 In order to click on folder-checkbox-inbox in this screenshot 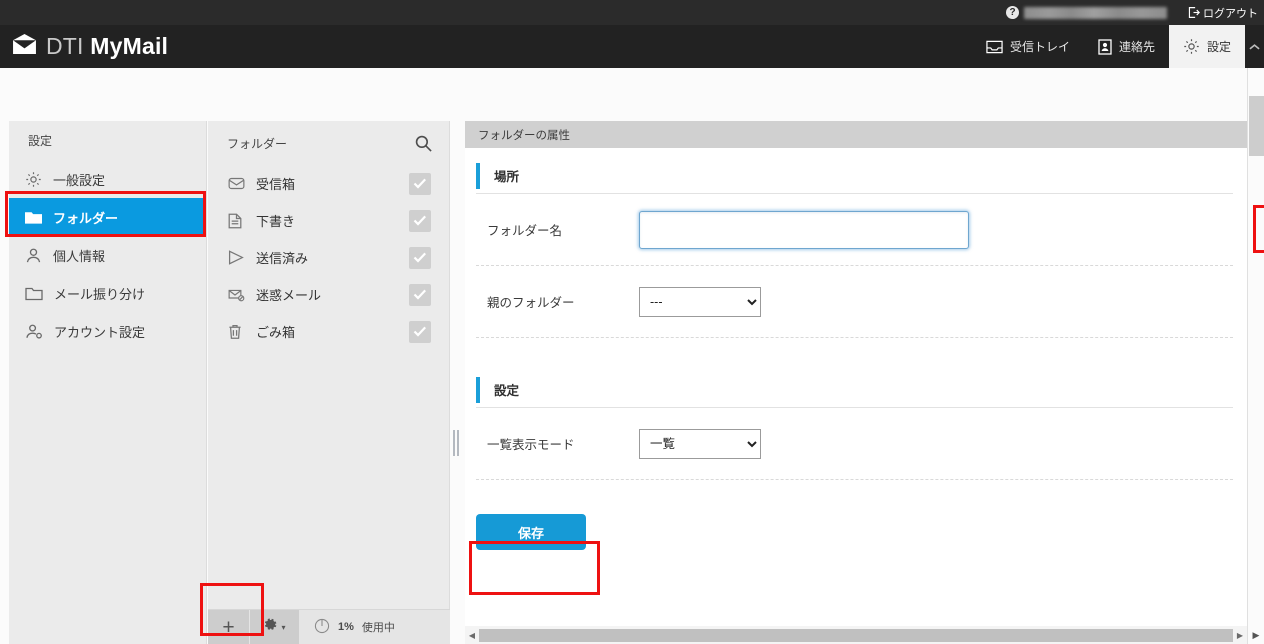, I will do `click(420, 183)`.